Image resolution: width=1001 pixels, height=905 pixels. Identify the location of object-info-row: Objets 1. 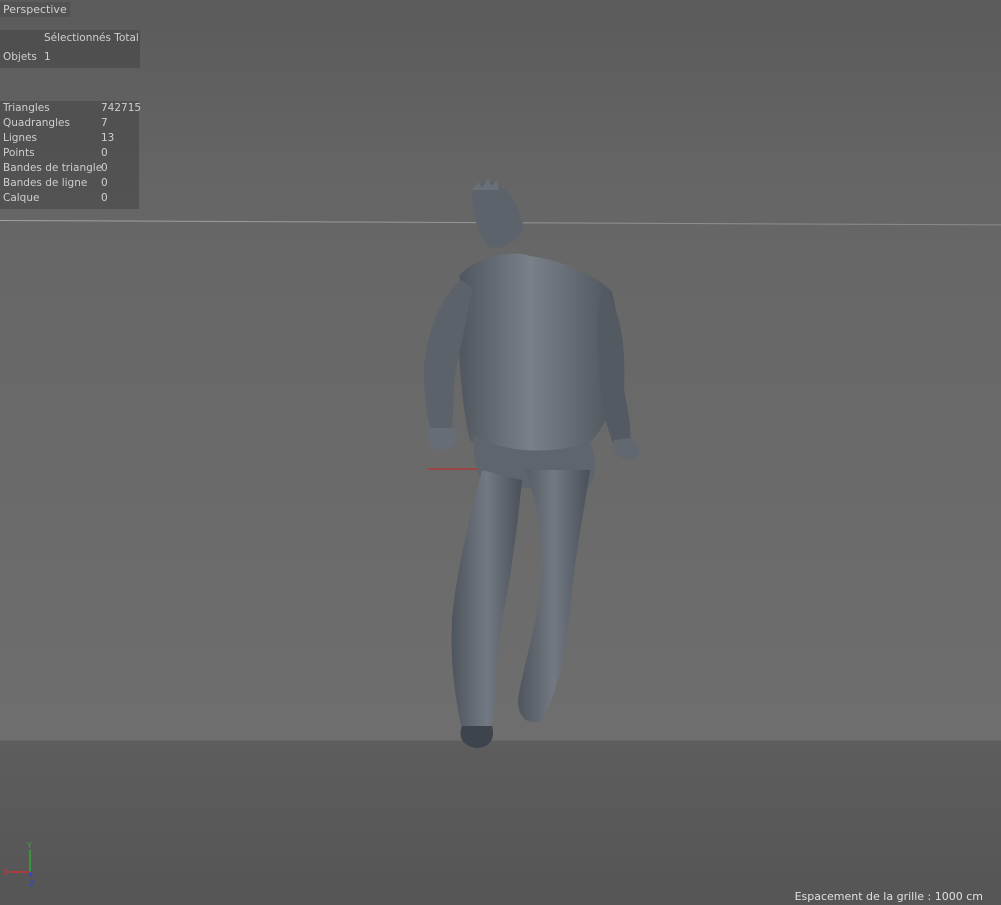
(27, 57).